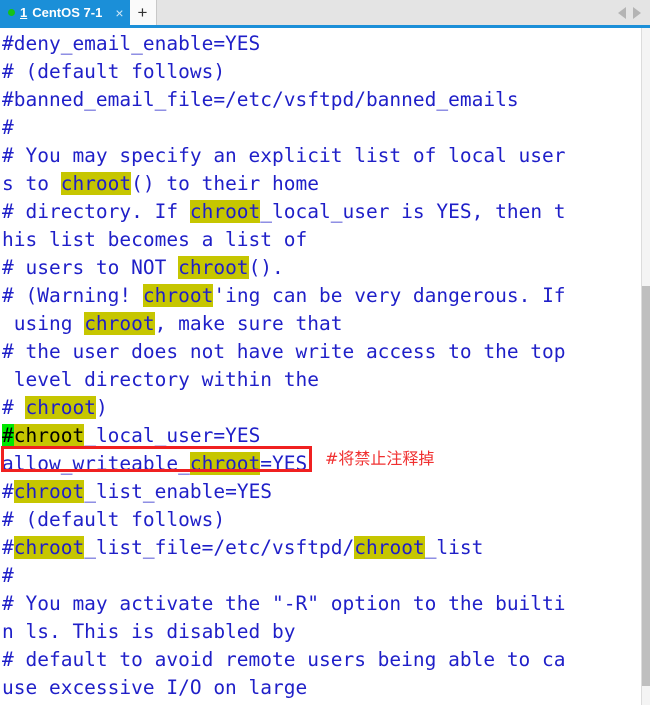 The height and width of the screenshot is (705, 650). What do you see at coordinates (326, 240) in the screenshot?
I see `terminal-line: his list becomes a list of` at bounding box center [326, 240].